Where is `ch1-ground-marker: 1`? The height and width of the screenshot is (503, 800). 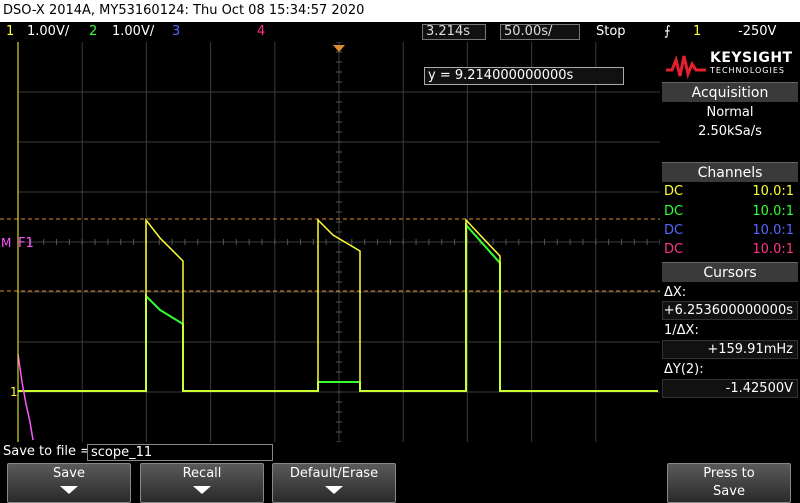
ch1-ground-marker: 1 is located at coordinates (14, 392).